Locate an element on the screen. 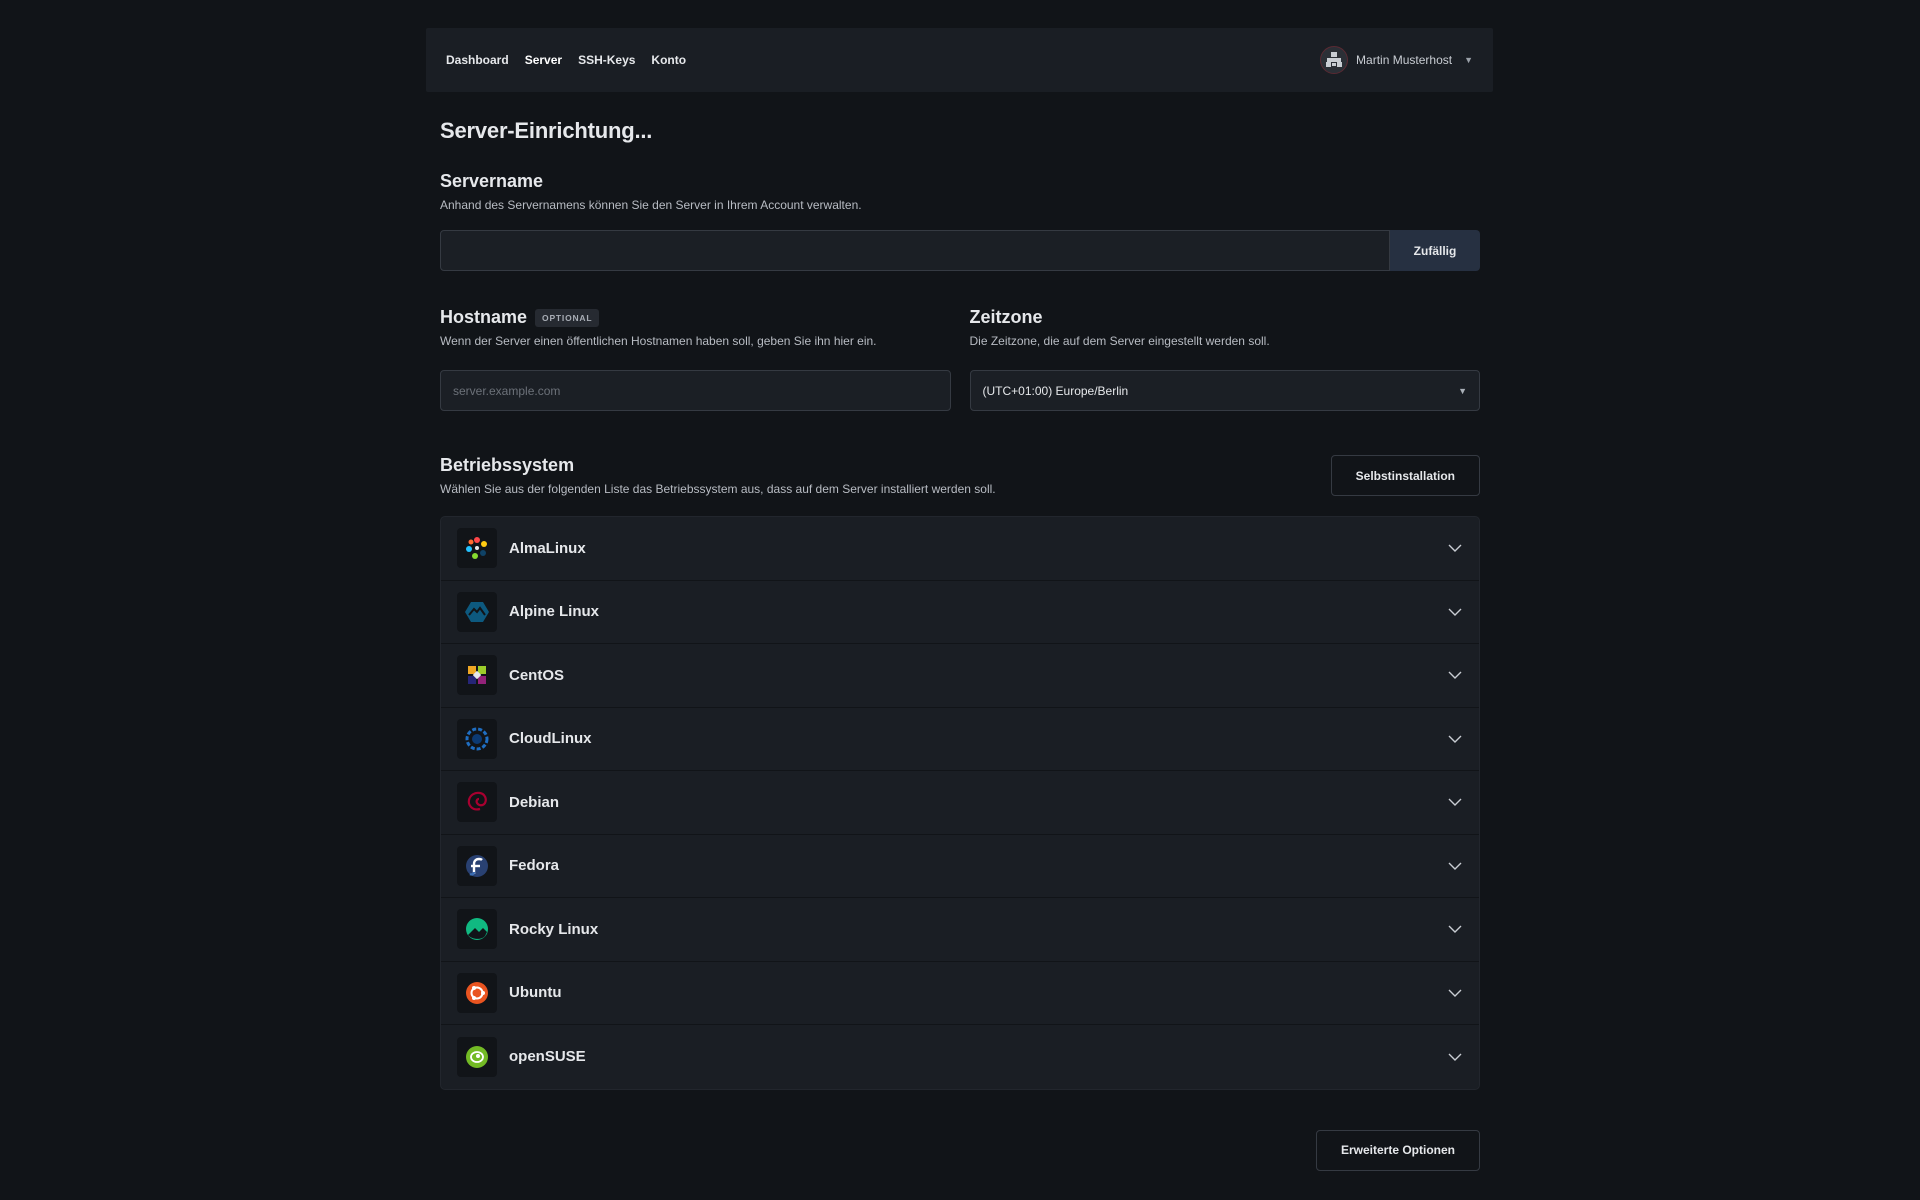 The width and height of the screenshot is (1920, 1200). nav-link-dashboard: Dashboard is located at coordinates (477, 60).